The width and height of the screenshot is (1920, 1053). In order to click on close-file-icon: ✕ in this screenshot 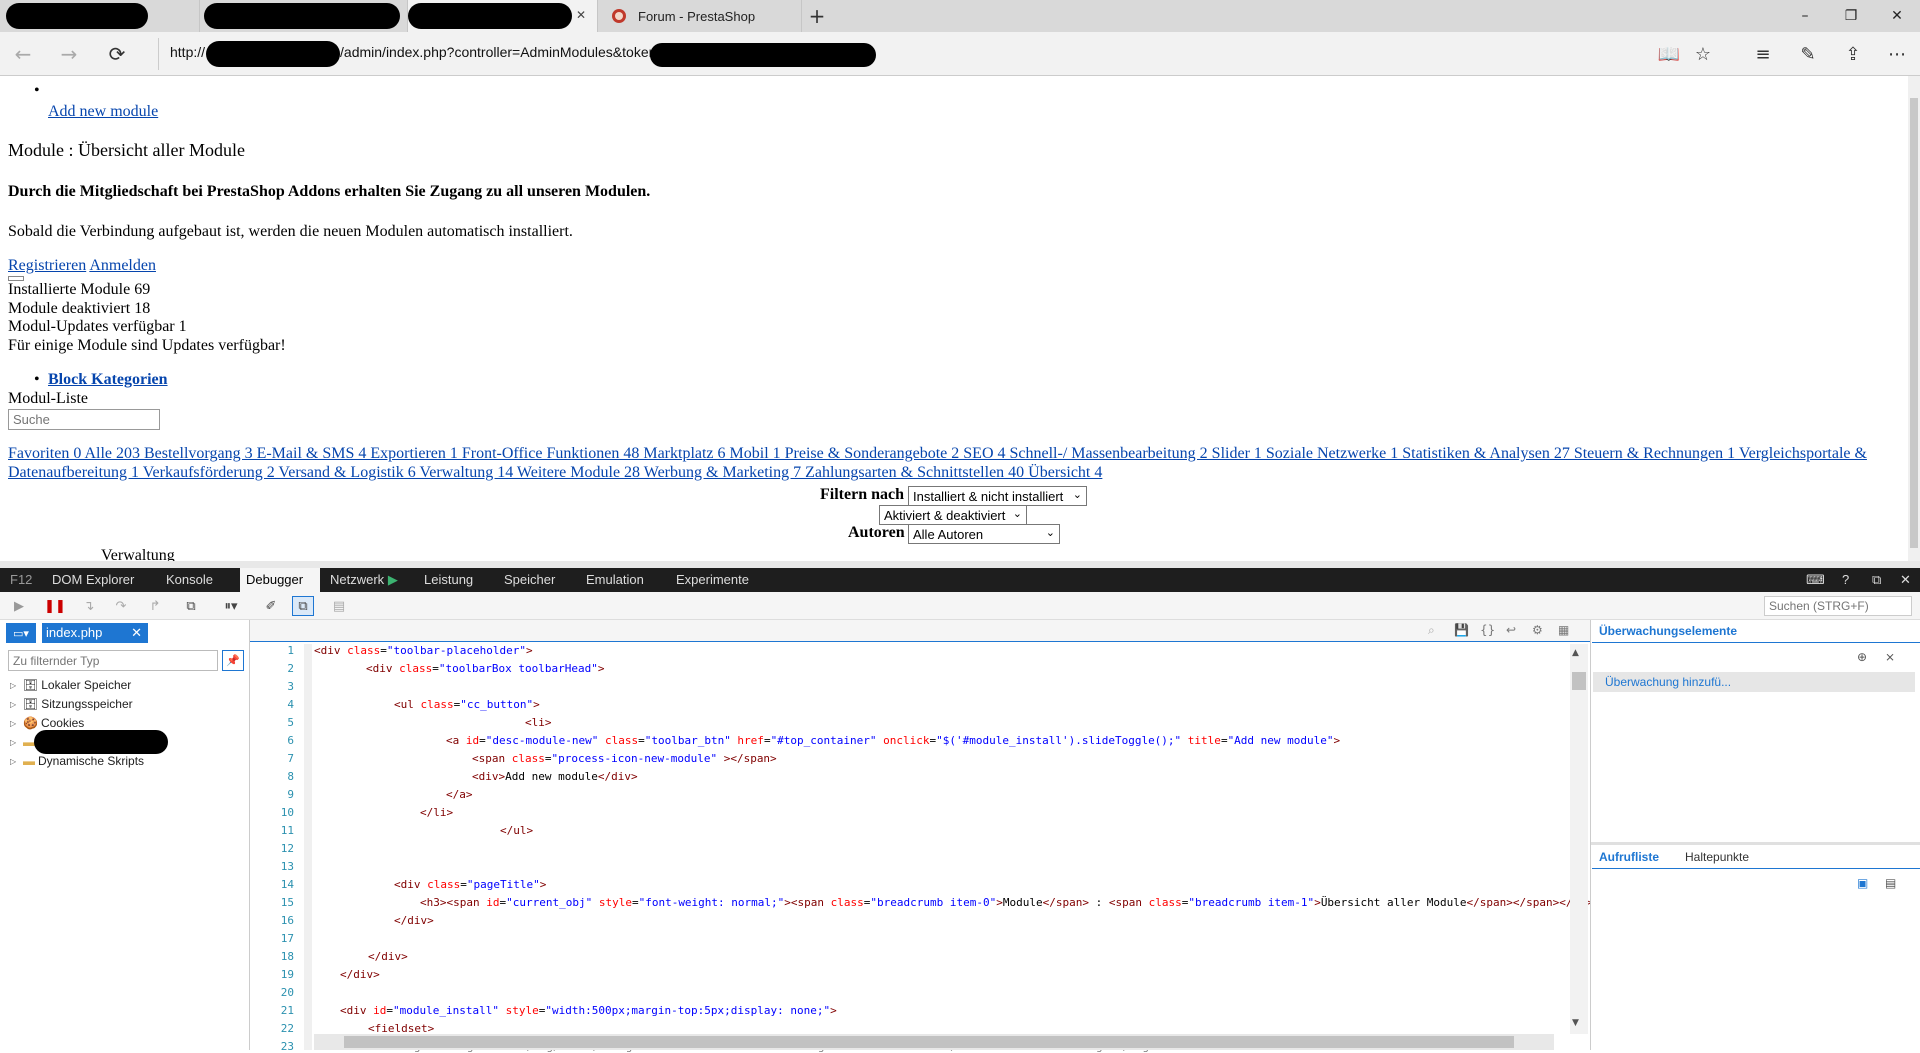, I will do `click(136, 633)`.